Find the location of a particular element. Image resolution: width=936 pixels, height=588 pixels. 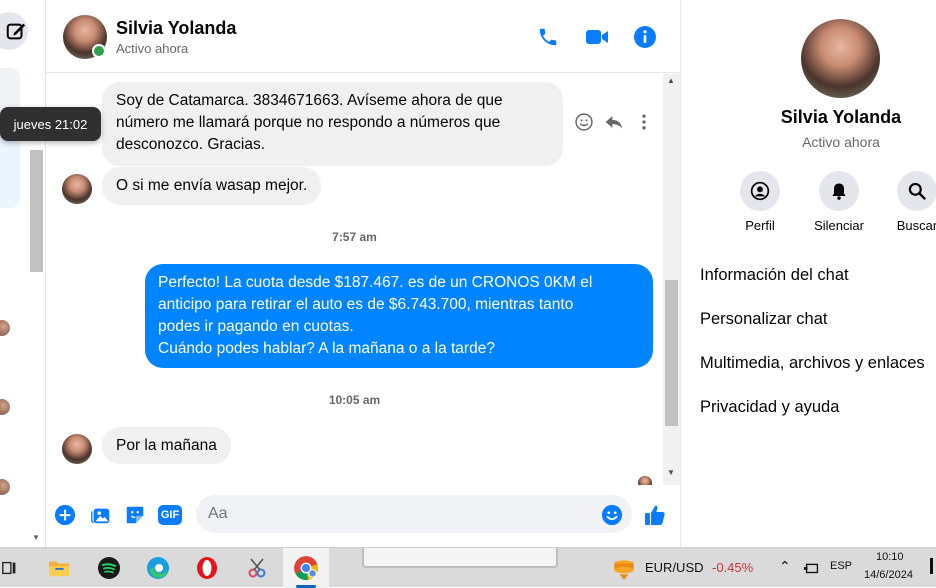

message-line: desconozco. Gracias. is located at coordinates (191, 144).